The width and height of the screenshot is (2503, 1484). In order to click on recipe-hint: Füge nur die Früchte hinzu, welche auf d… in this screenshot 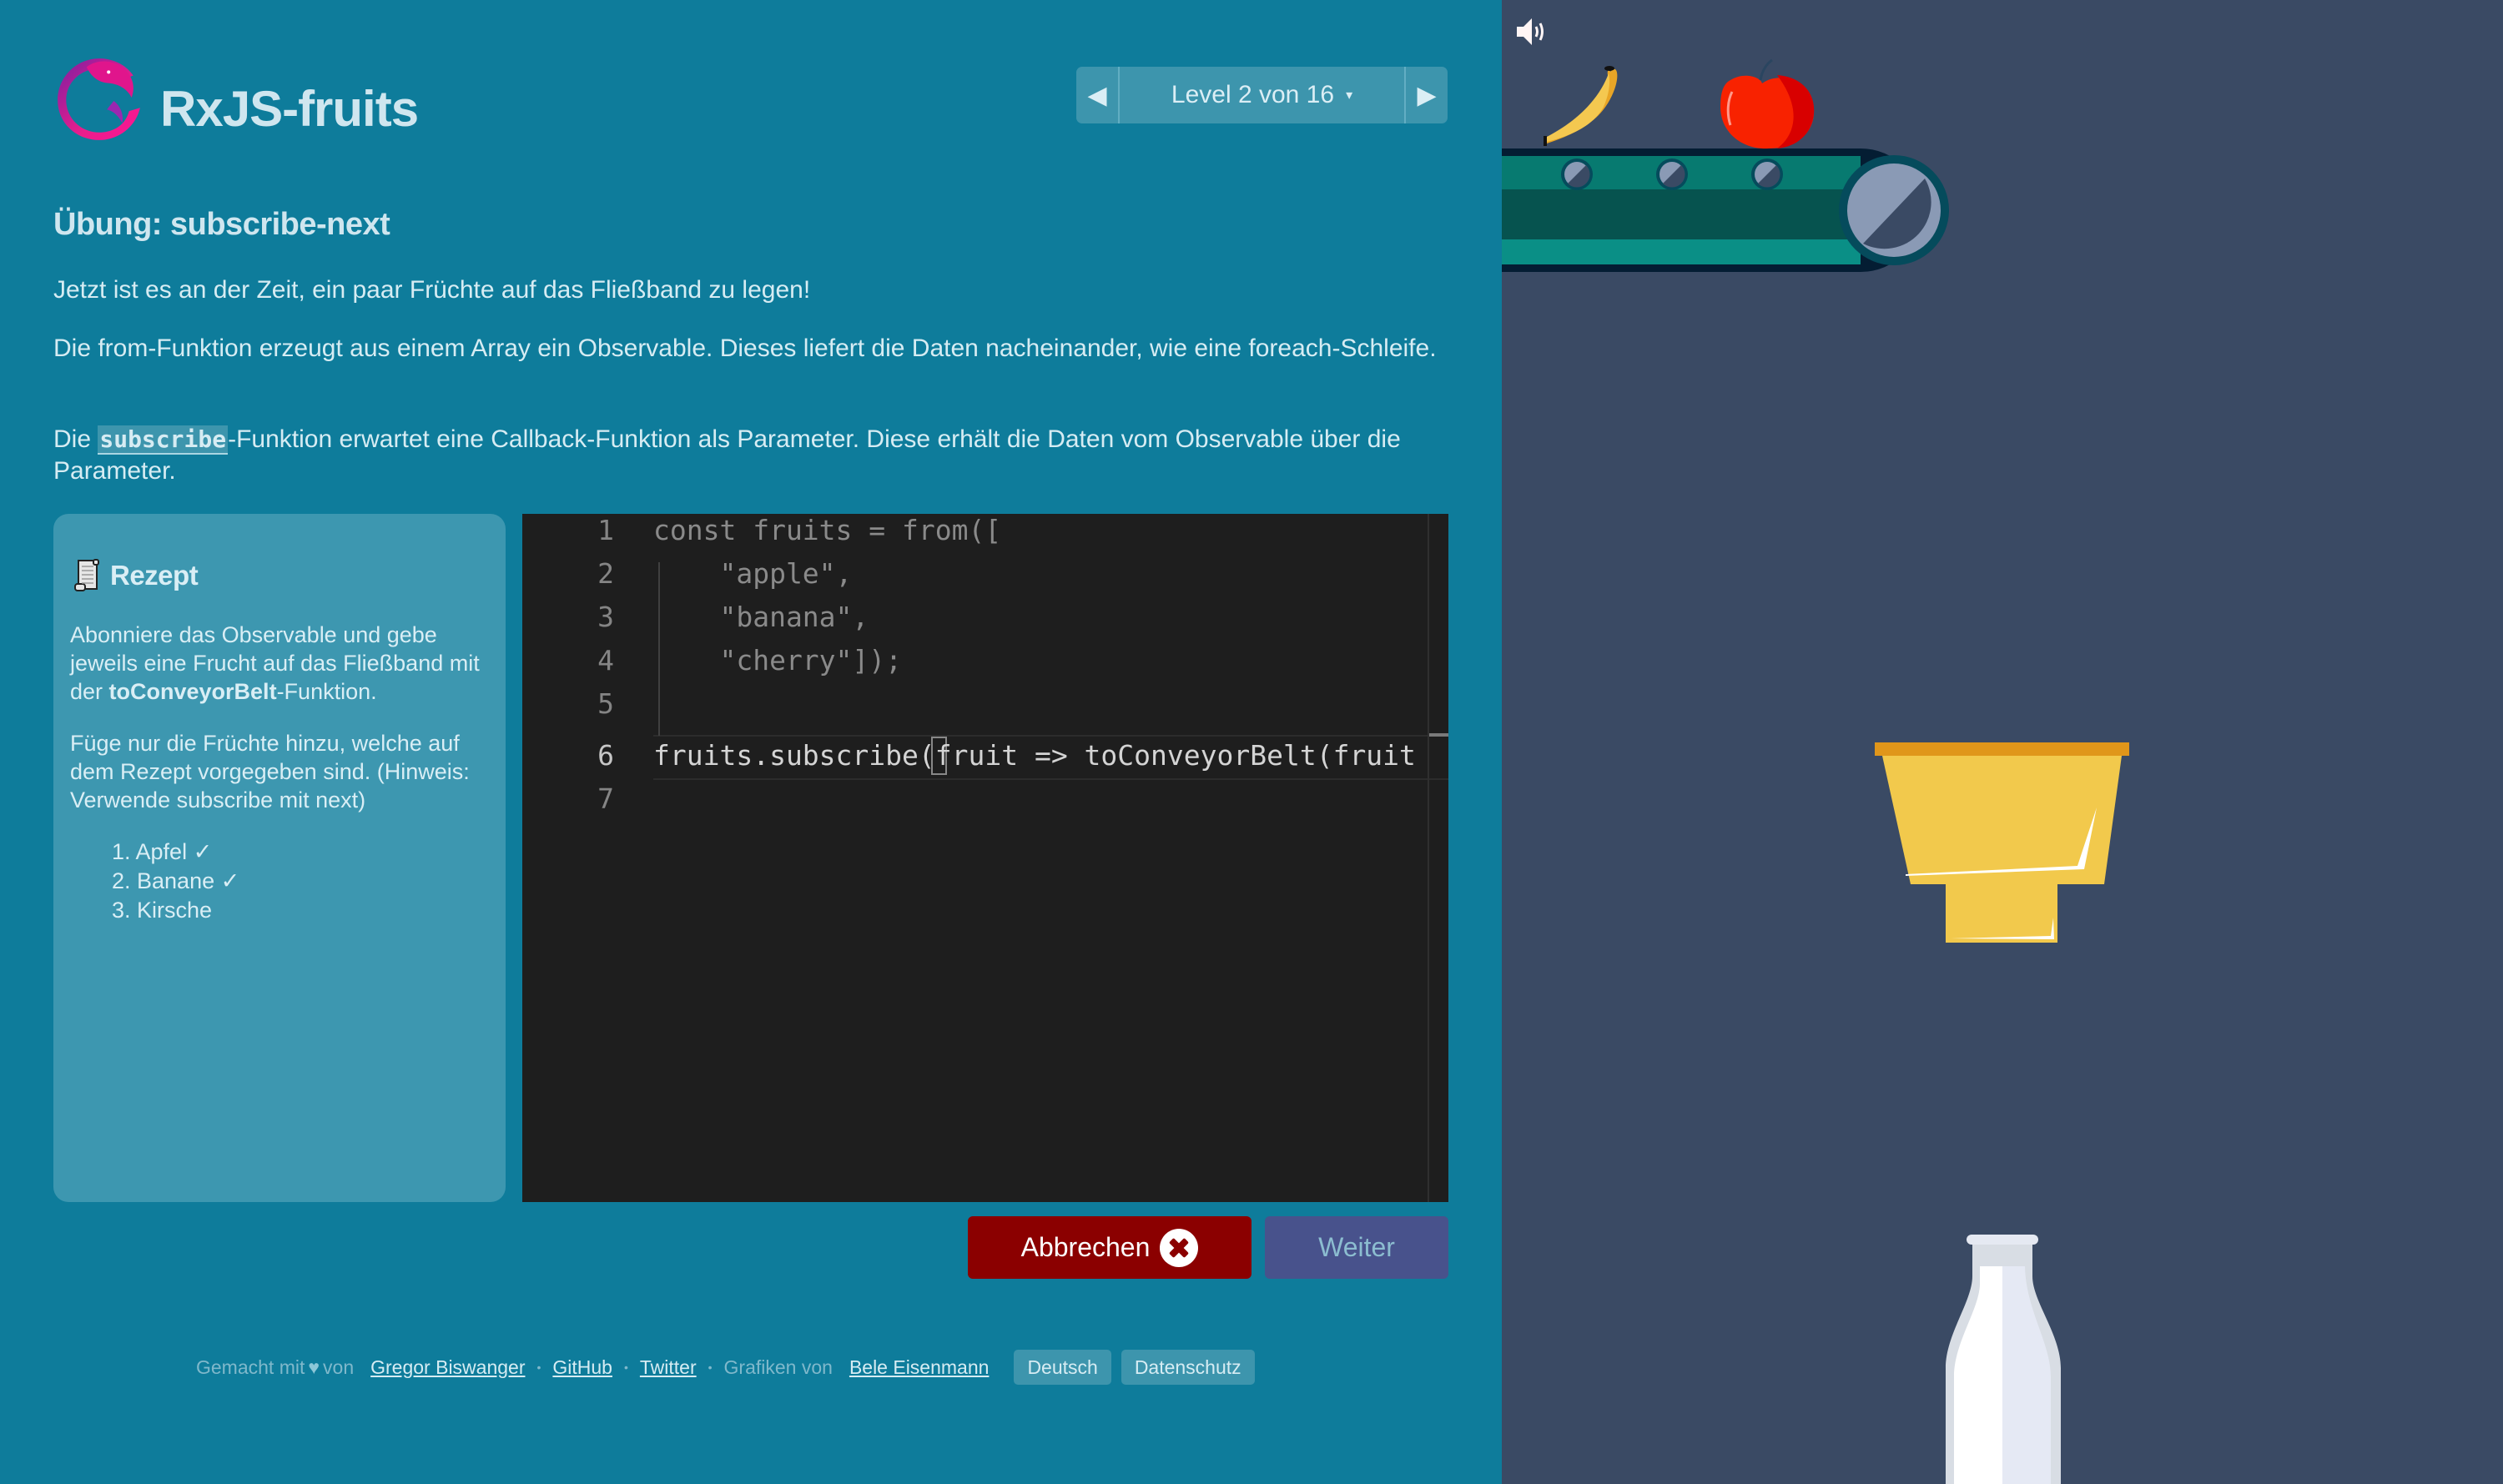, I will do `click(270, 772)`.